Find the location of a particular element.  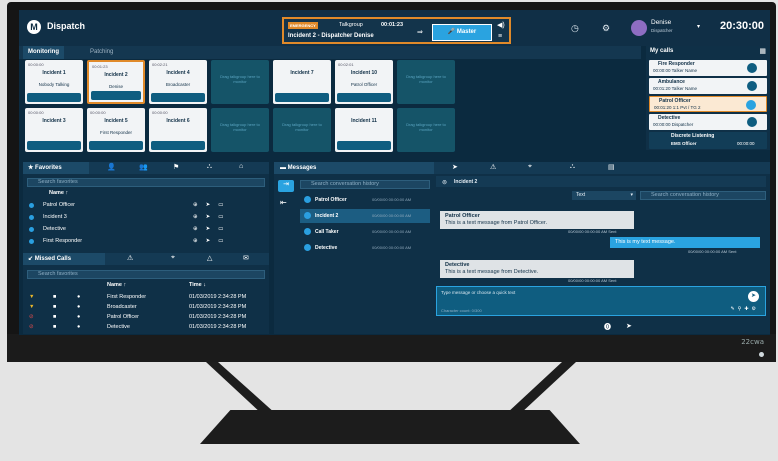

conversation-item: Incident 2 00/00/00 00:00:00 AM is located at coordinates (365, 216).